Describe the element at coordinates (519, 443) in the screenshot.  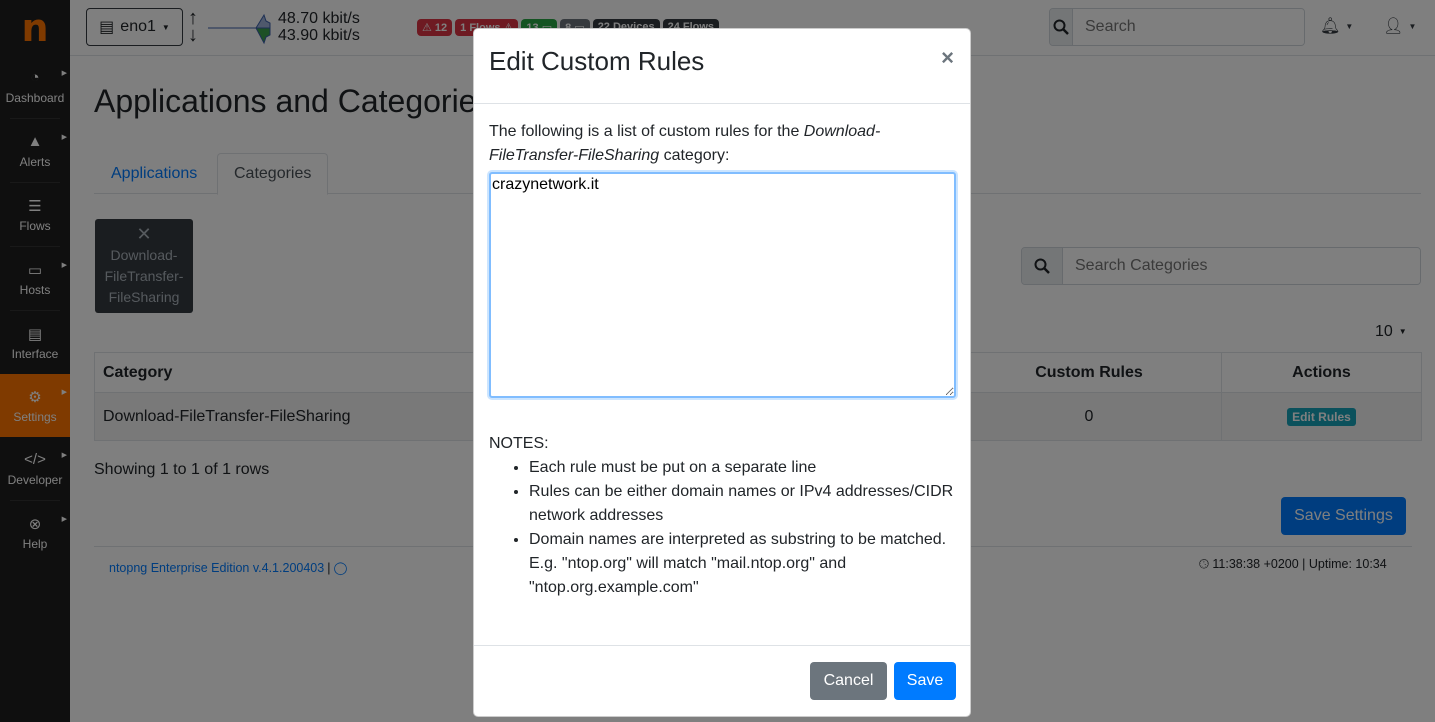
I see `notes-label: NOTES:` at that location.